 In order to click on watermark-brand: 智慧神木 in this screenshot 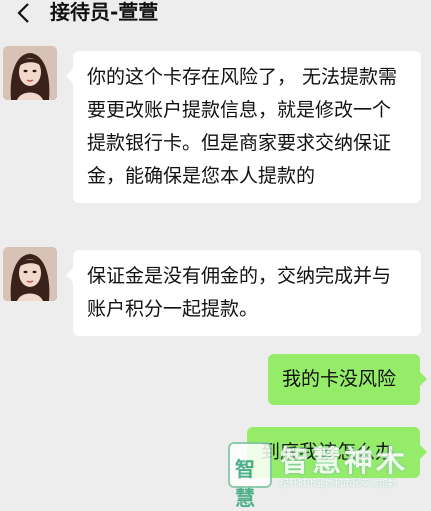, I will do `click(344, 461)`.